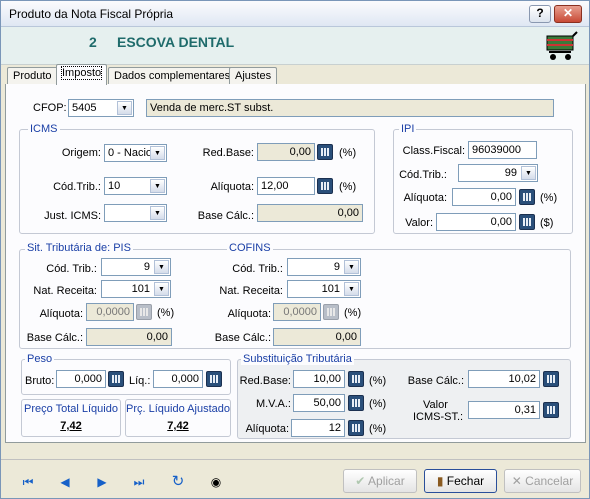 The width and height of the screenshot is (590, 499). I want to click on cfop-label: CFOP:, so click(50, 108).